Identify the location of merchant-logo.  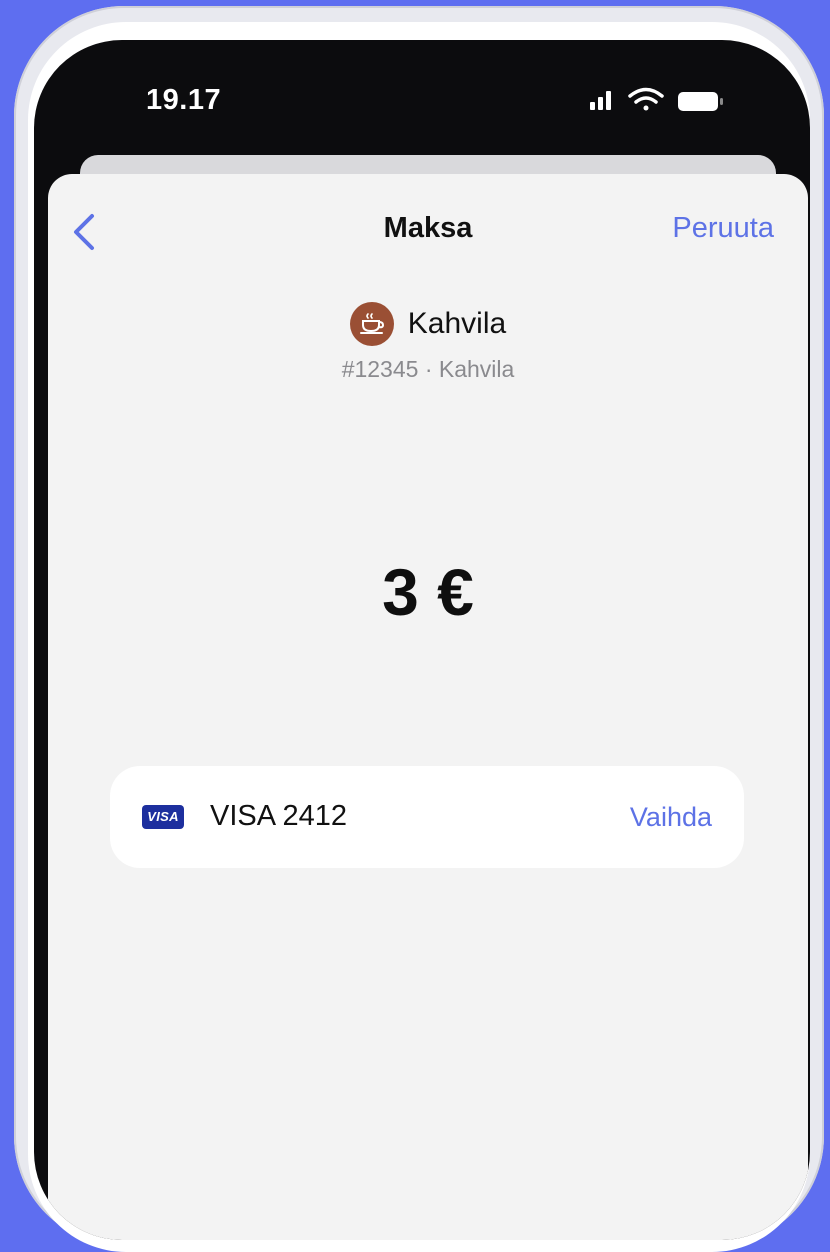
(371, 324).